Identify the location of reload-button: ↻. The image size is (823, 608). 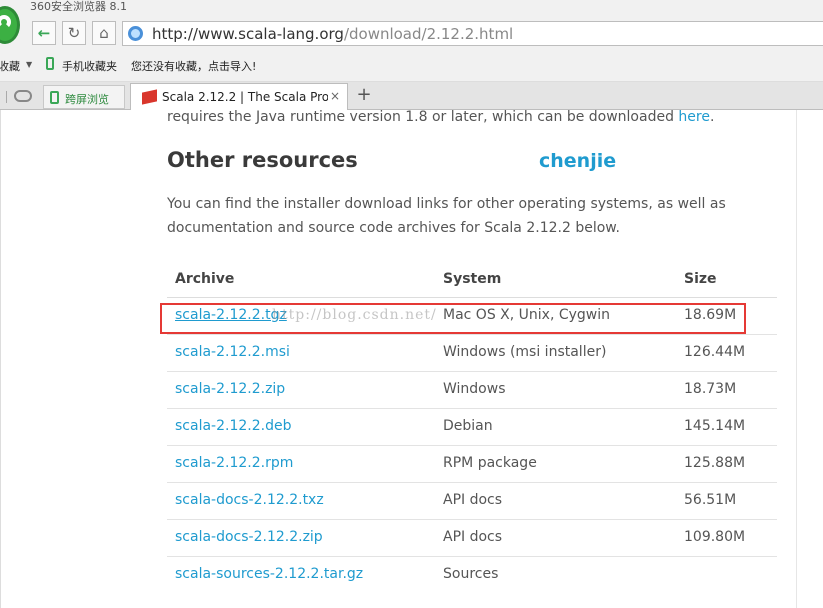
(74, 33).